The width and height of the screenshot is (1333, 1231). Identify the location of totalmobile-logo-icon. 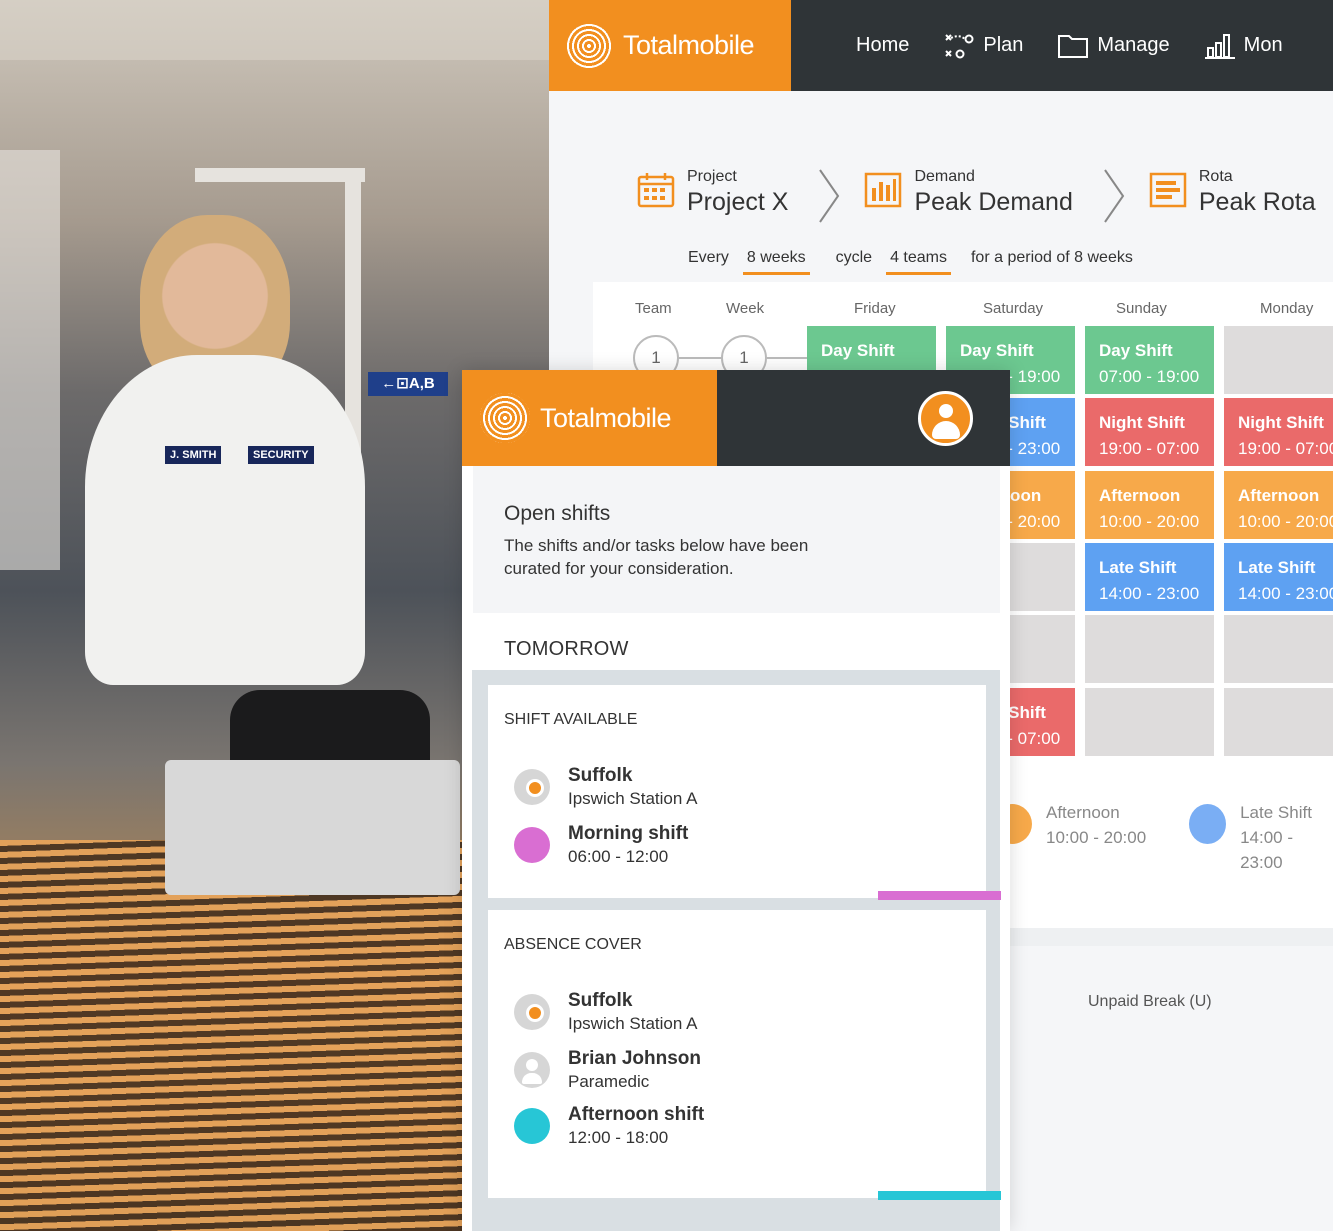
(589, 45).